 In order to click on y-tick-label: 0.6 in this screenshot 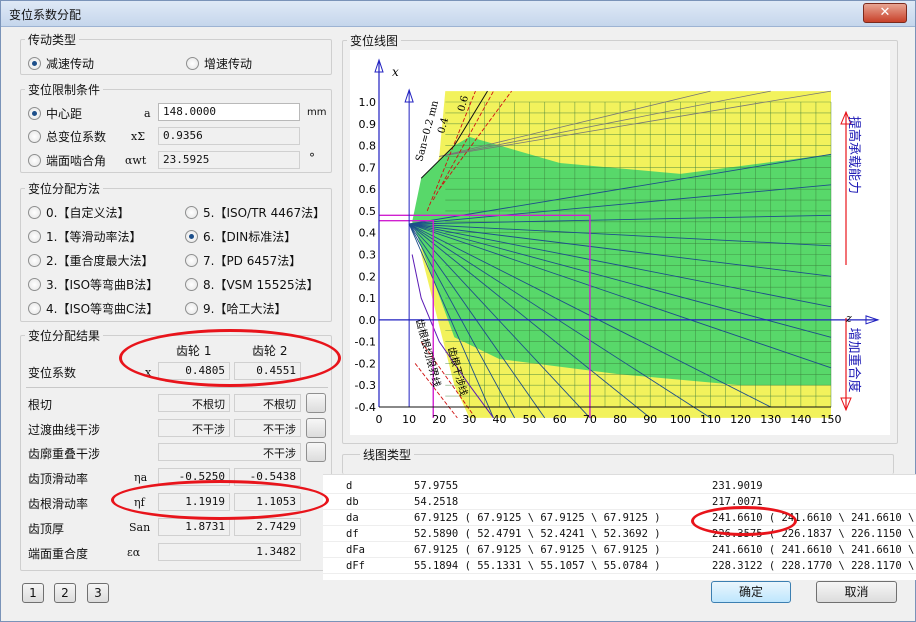, I will do `click(368, 189)`.